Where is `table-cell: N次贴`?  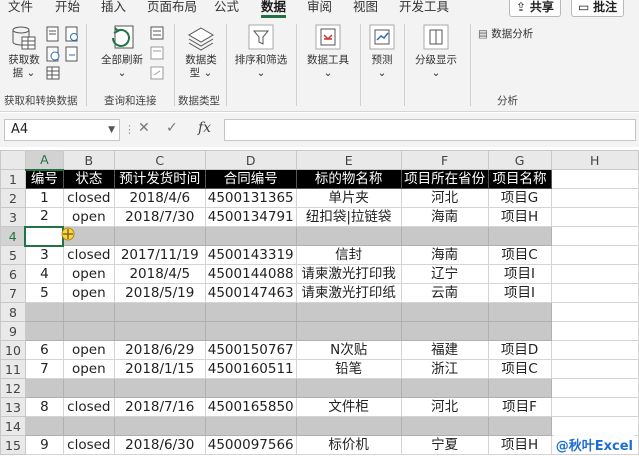
table-cell: N次贴 is located at coordinates (348, 350).